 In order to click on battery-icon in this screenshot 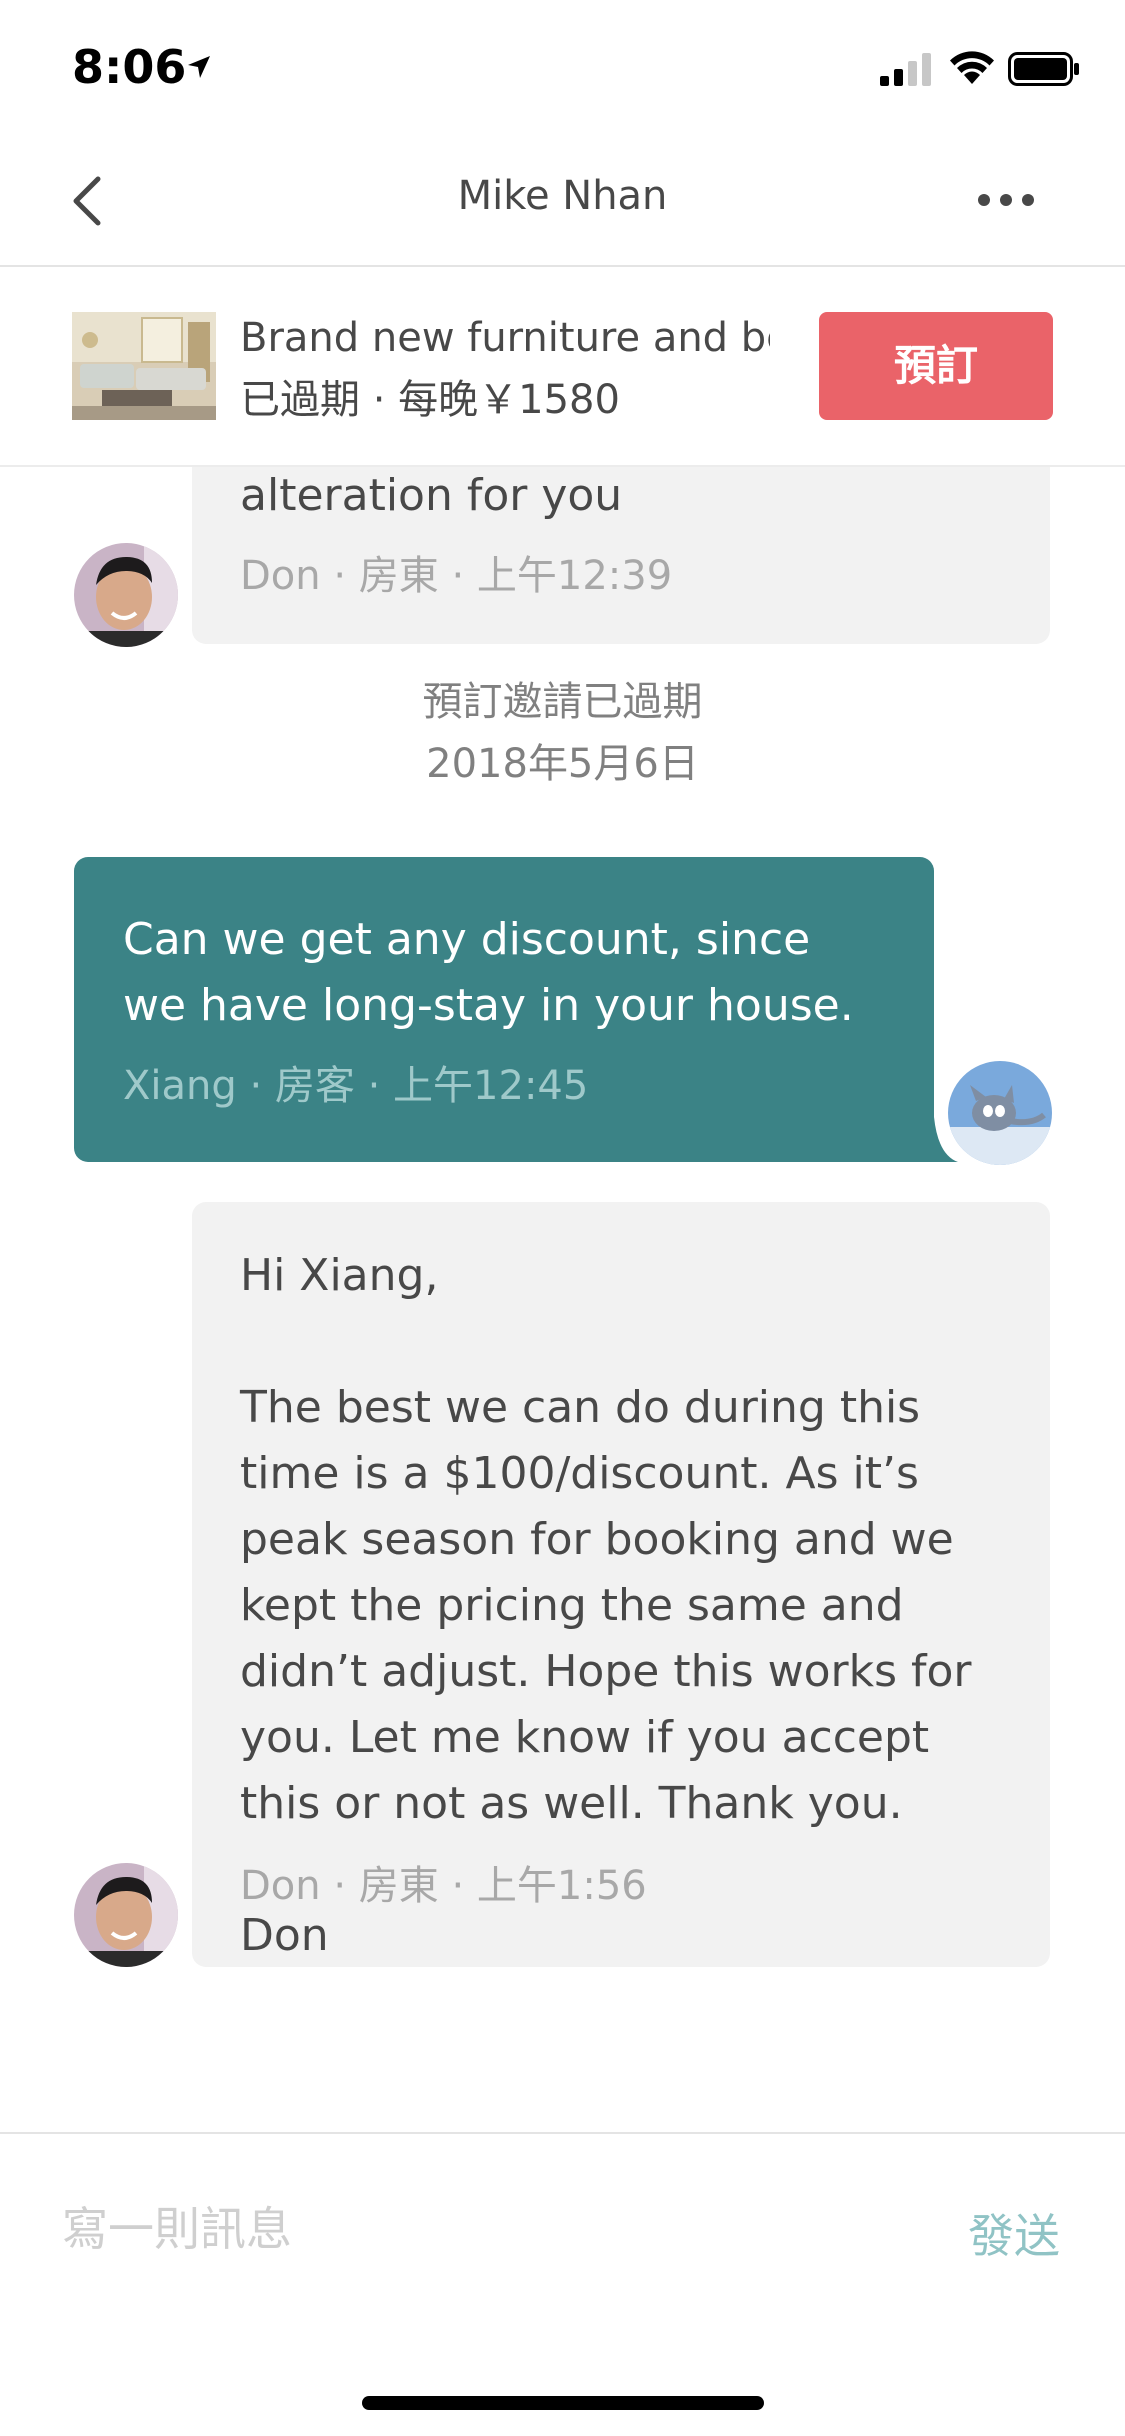, I will do `click(1043, 69)`.